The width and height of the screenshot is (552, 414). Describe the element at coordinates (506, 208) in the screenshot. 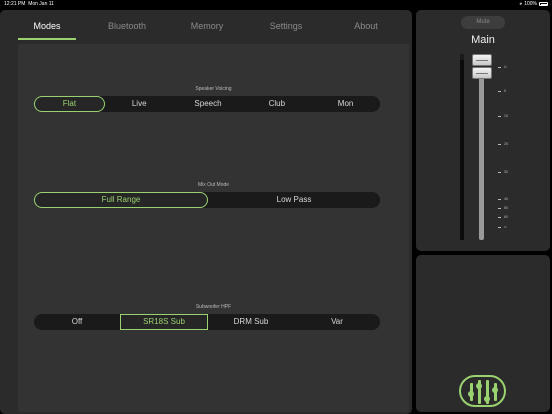

I see `fader-scale-label: 50` at that location.